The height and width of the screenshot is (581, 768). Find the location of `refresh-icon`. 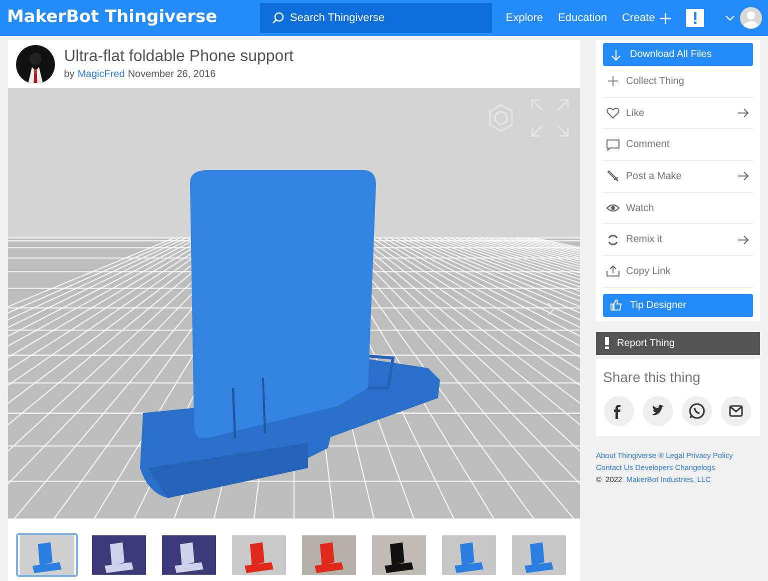

refresh-icon is located at coordinates (613, 239).